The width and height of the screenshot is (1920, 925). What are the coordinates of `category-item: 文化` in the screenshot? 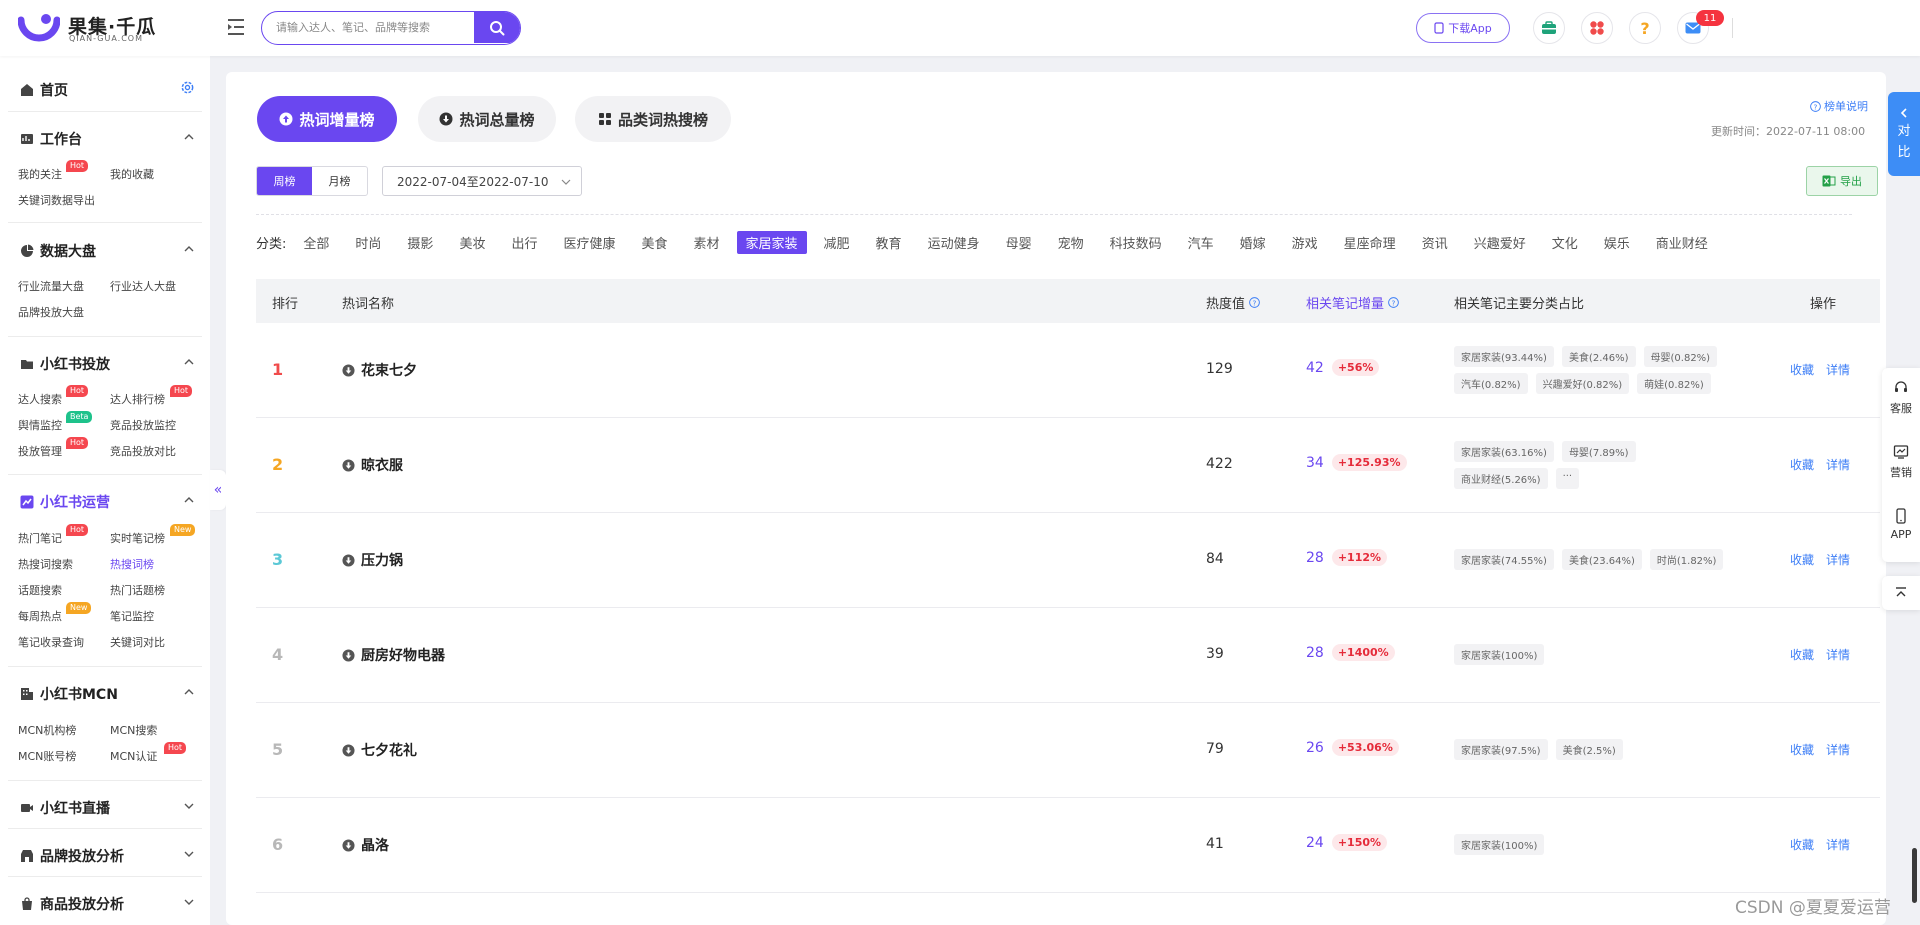 It's located at (1565, 242).